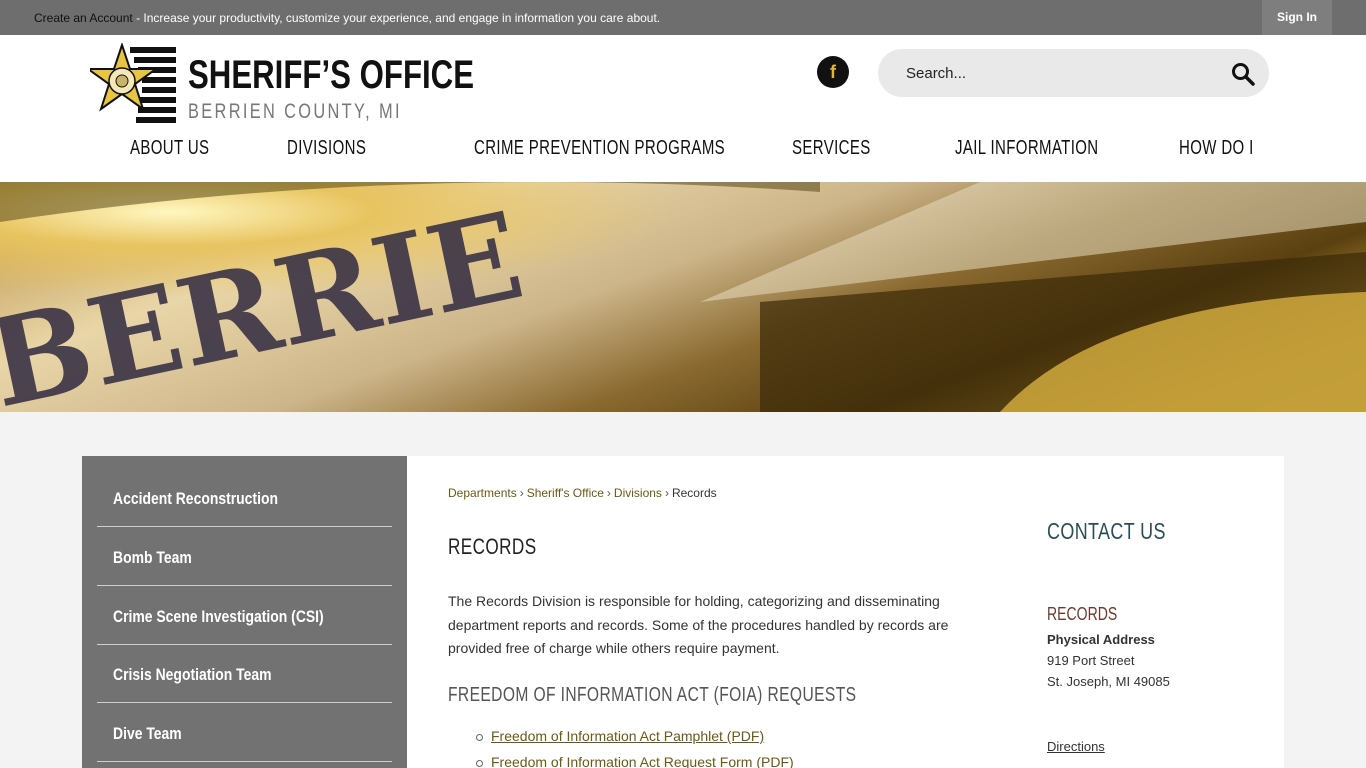 The image size is (1366, 768). Describe the element at coordinates (244, 557) in the screenshot. I see `sidebar-item-bomb-team: Bomb Team` at that location.